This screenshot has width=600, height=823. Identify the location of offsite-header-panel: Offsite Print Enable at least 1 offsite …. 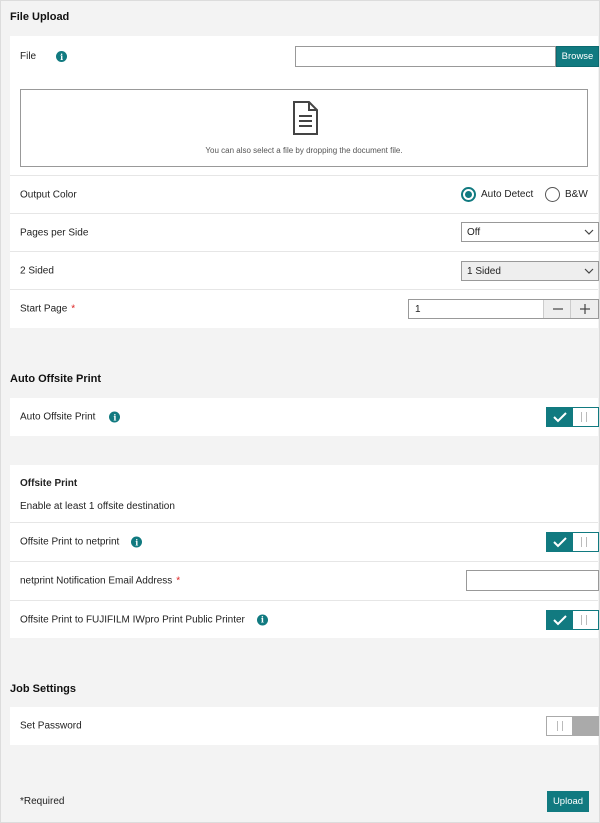
(304, 493).